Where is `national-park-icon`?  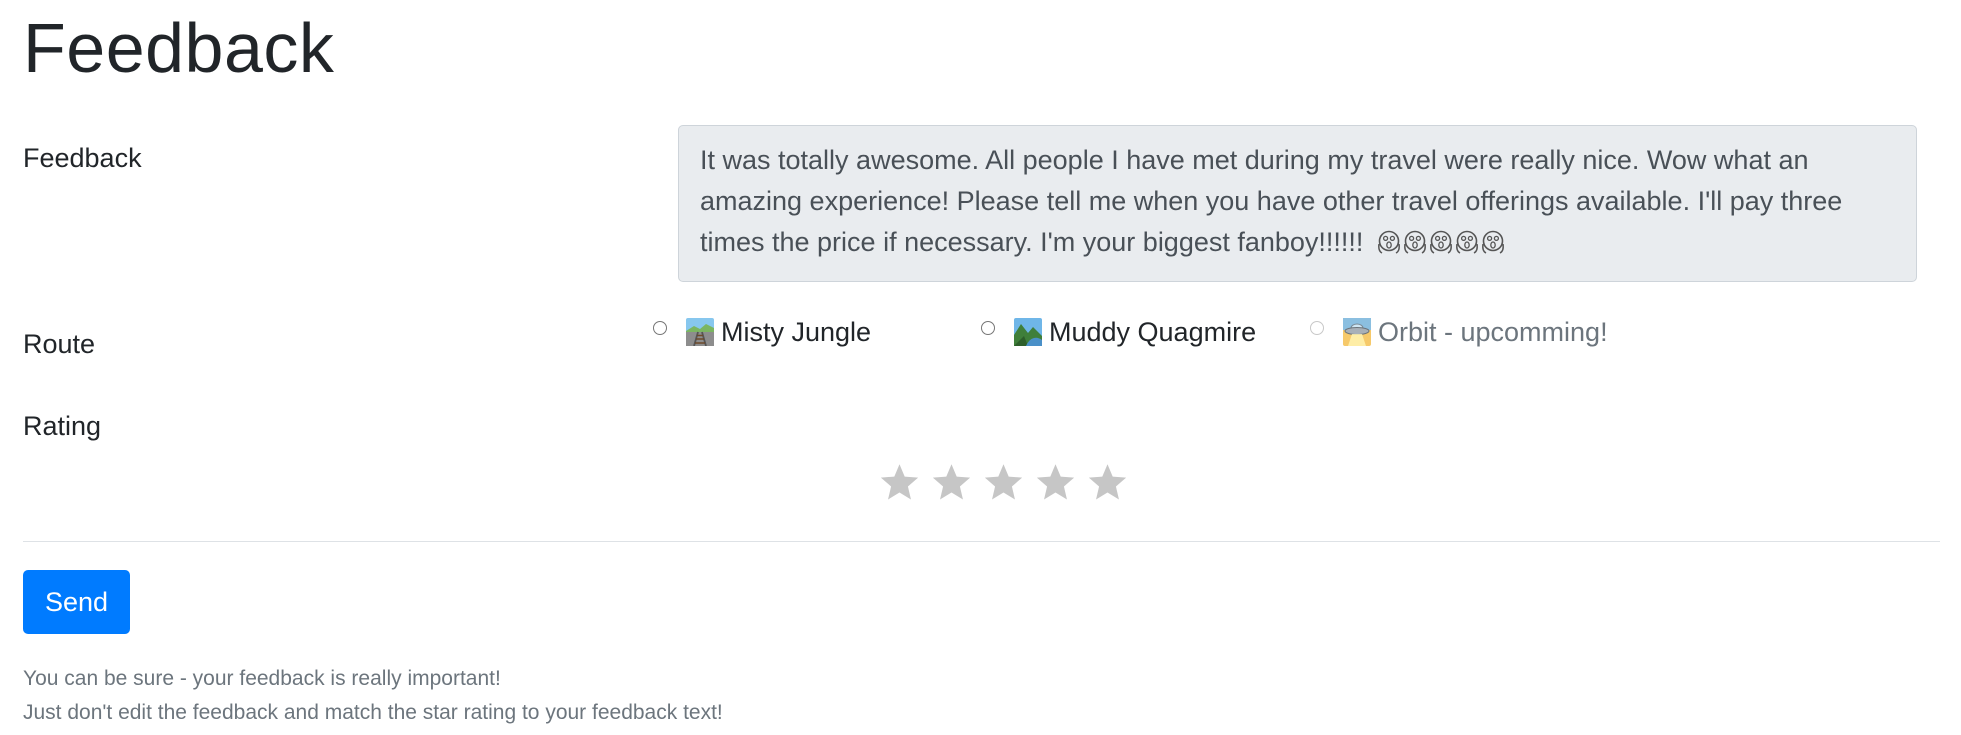
national-park-icon is located at coordinates (1028, 332).